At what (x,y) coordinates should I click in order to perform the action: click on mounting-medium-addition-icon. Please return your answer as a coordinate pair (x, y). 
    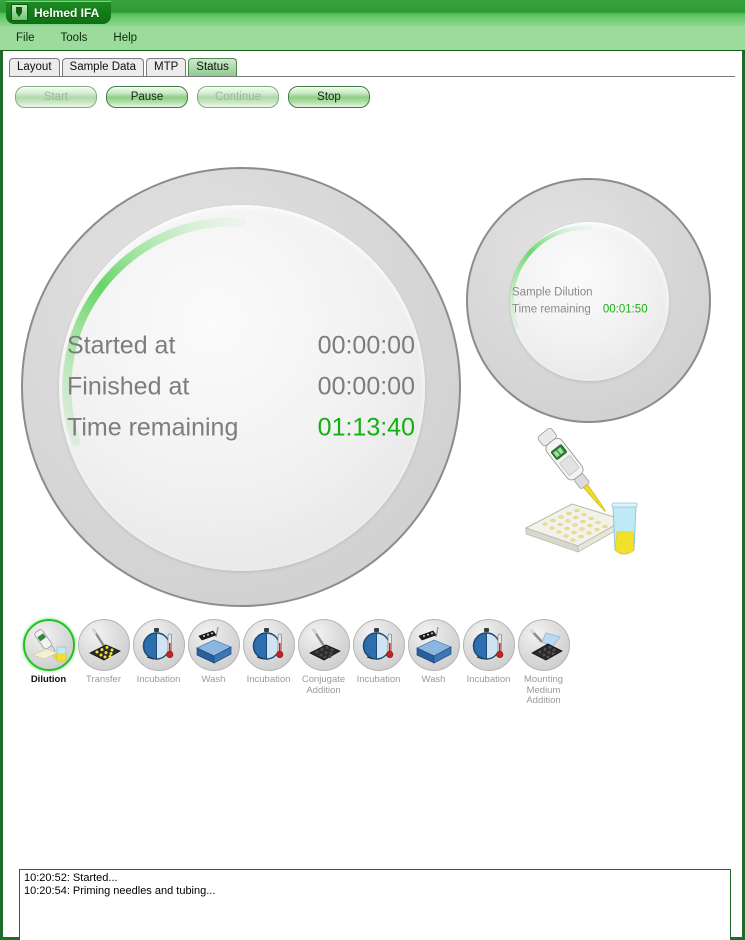
    Looking at the image, I should click on (543, 645).